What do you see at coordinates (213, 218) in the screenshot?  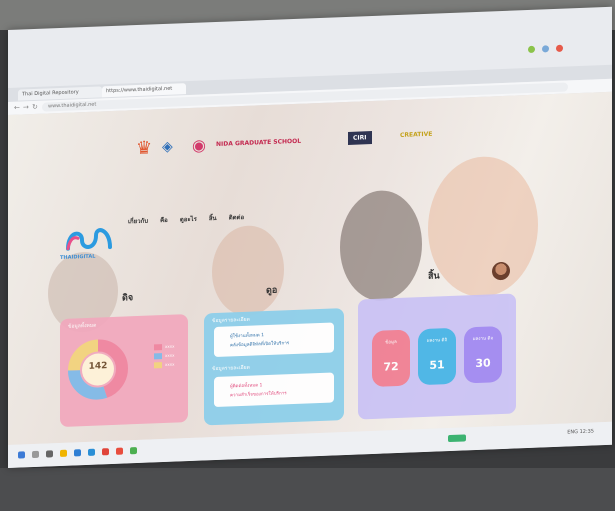 I see `nav-item-4: สิ้น` at bounding box center [213, 218].